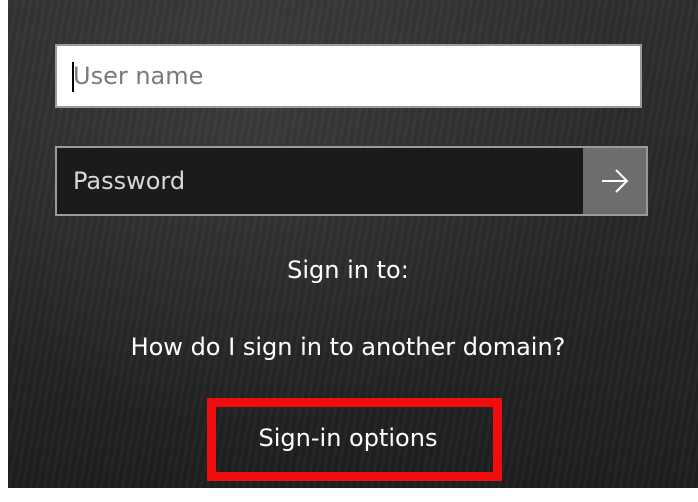  Describe the element at coordinates (348, 270) in the screenshot. I see `sign-in-to-label: Sign in to:` at that location.